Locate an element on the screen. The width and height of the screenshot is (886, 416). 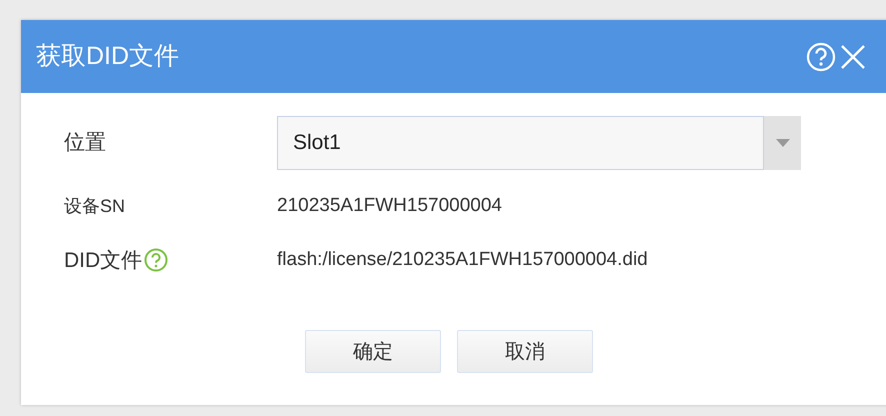
dropdown-button is located at coordinates (782, 143).